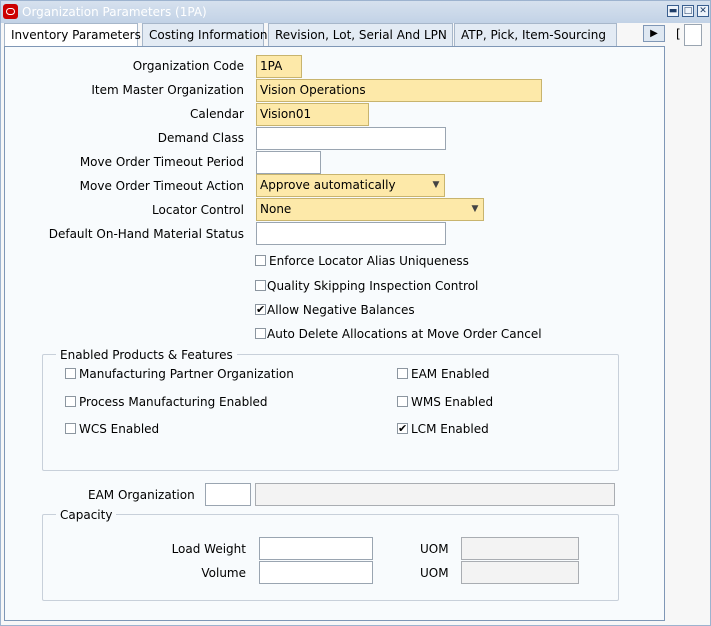 Image resolution: width=711 pixels, height=626 pixels. I want to click on load-weight-uom-field, so click(520, 548).